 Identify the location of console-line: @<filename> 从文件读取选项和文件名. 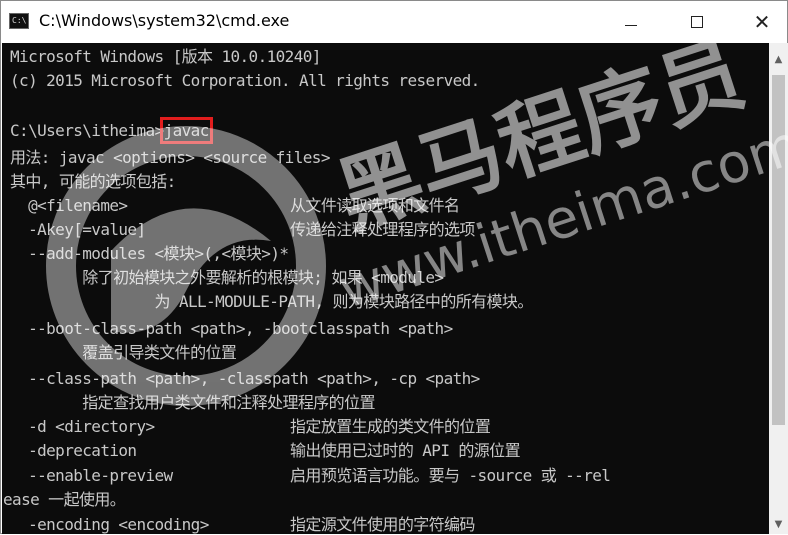
(235, 205).